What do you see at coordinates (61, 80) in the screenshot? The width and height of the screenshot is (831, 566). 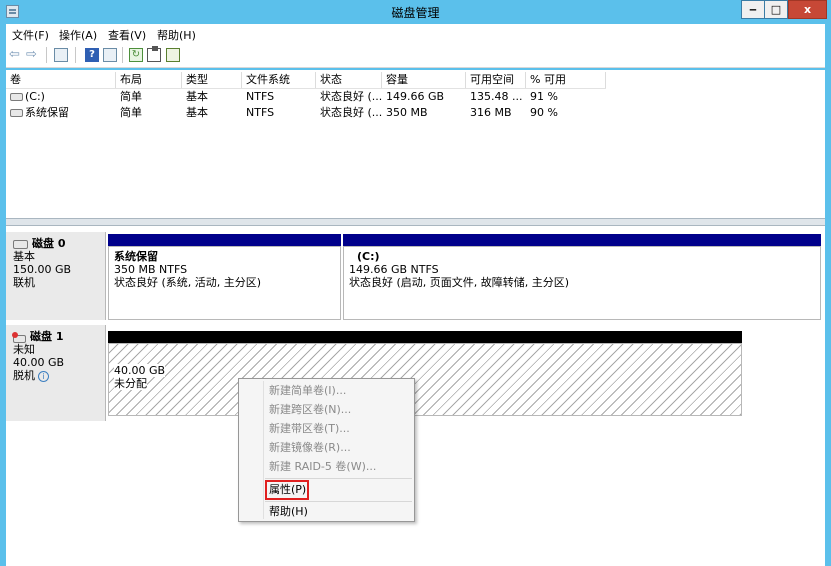 I see `column-header-volume: 卷` at bounding box center [61, 80].